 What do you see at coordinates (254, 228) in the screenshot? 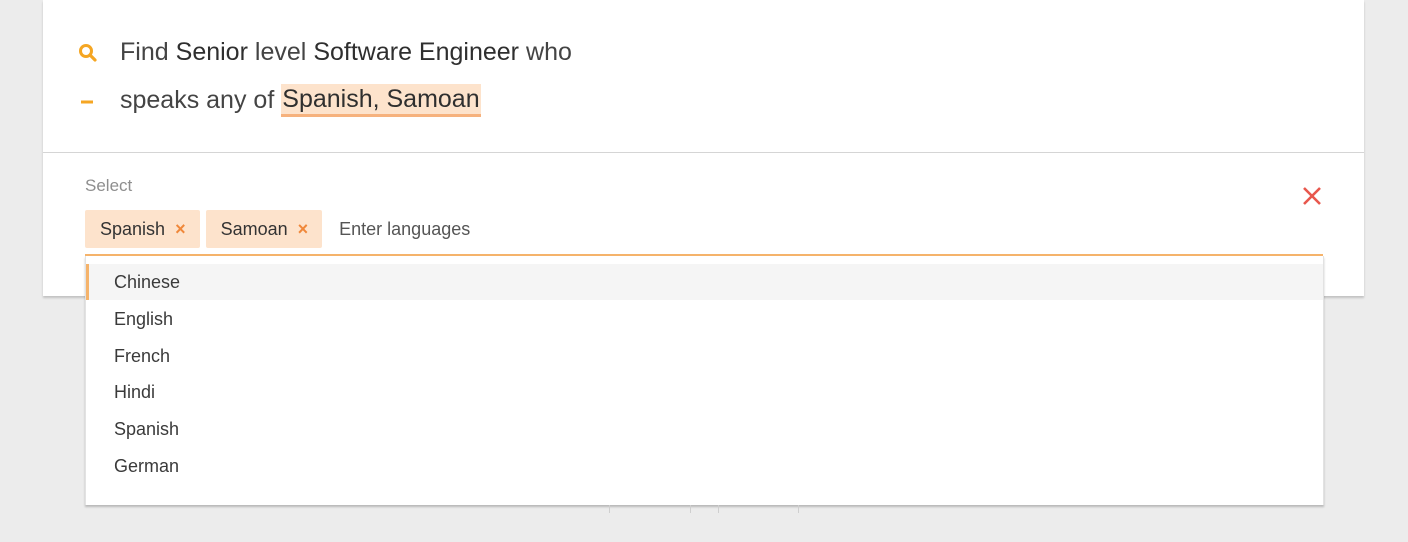
I see `tag-label: Samoan` at bounding box center [254, 228].